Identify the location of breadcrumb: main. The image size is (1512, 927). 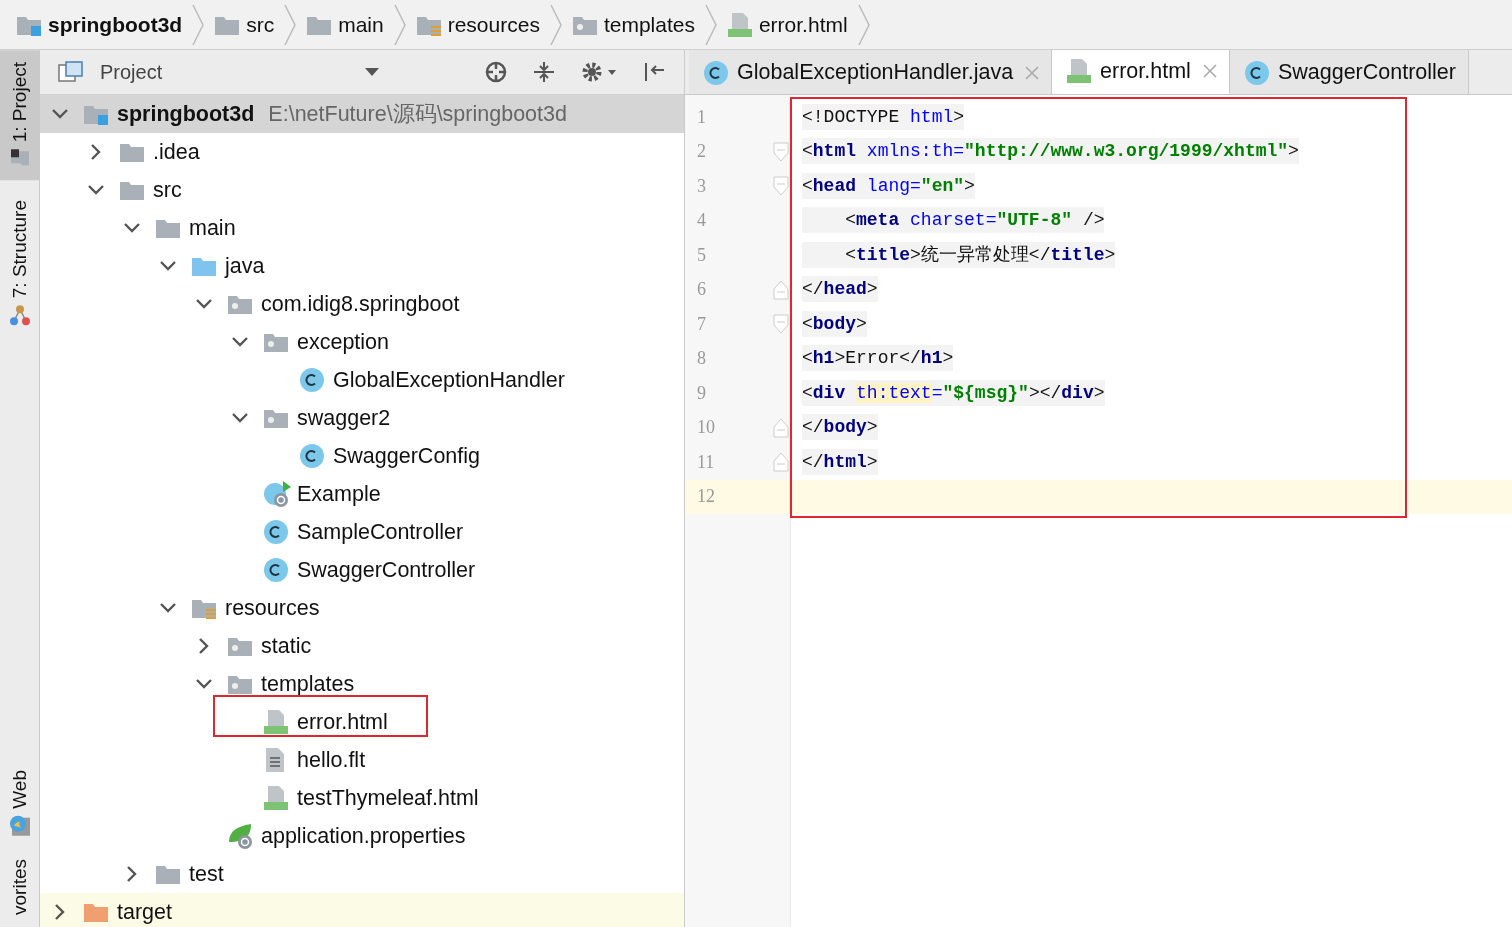
(361, 24).